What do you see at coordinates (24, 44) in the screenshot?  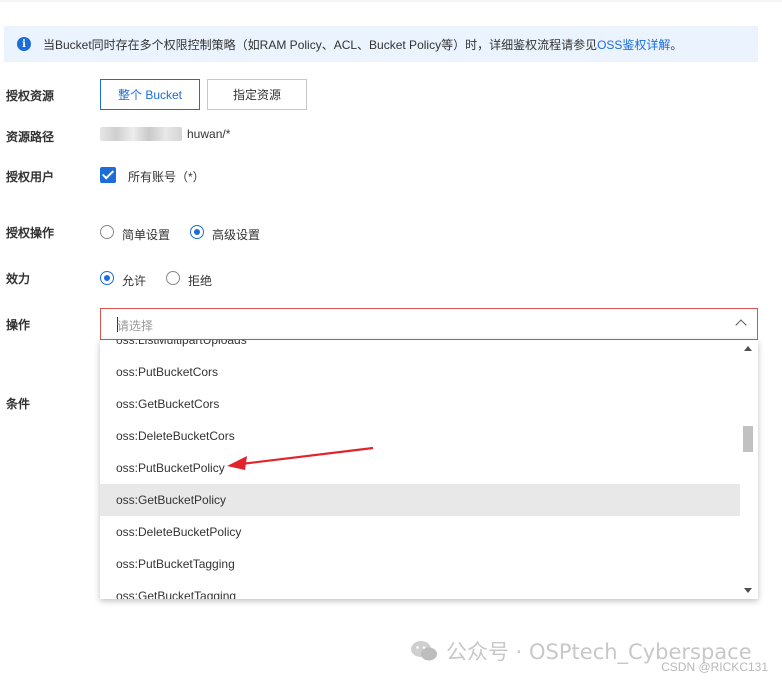 I see `info-icon: i` at bounding box center [24, 44].